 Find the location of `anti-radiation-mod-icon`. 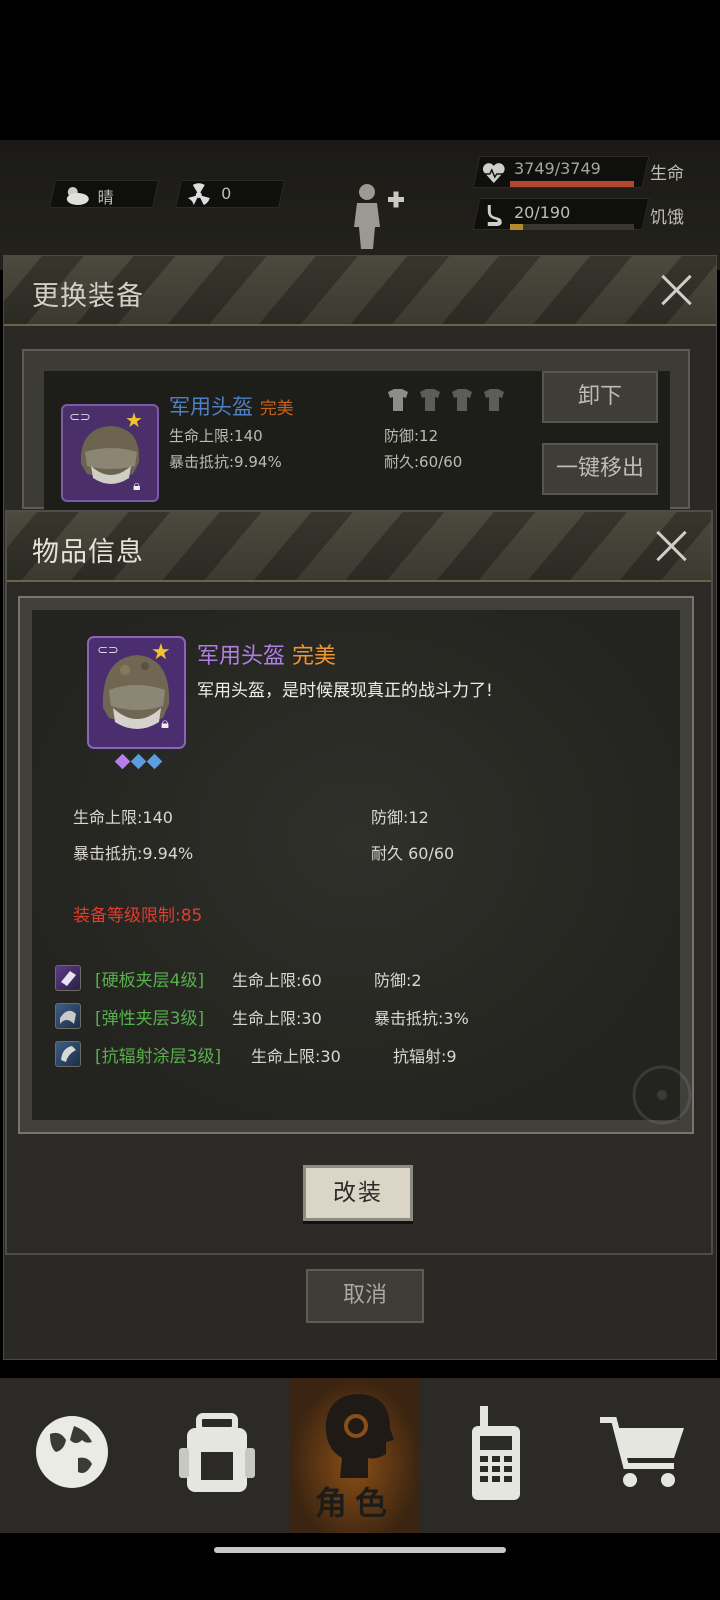

anti-radiation-mod-icon is located at coordinates (68, 1054).